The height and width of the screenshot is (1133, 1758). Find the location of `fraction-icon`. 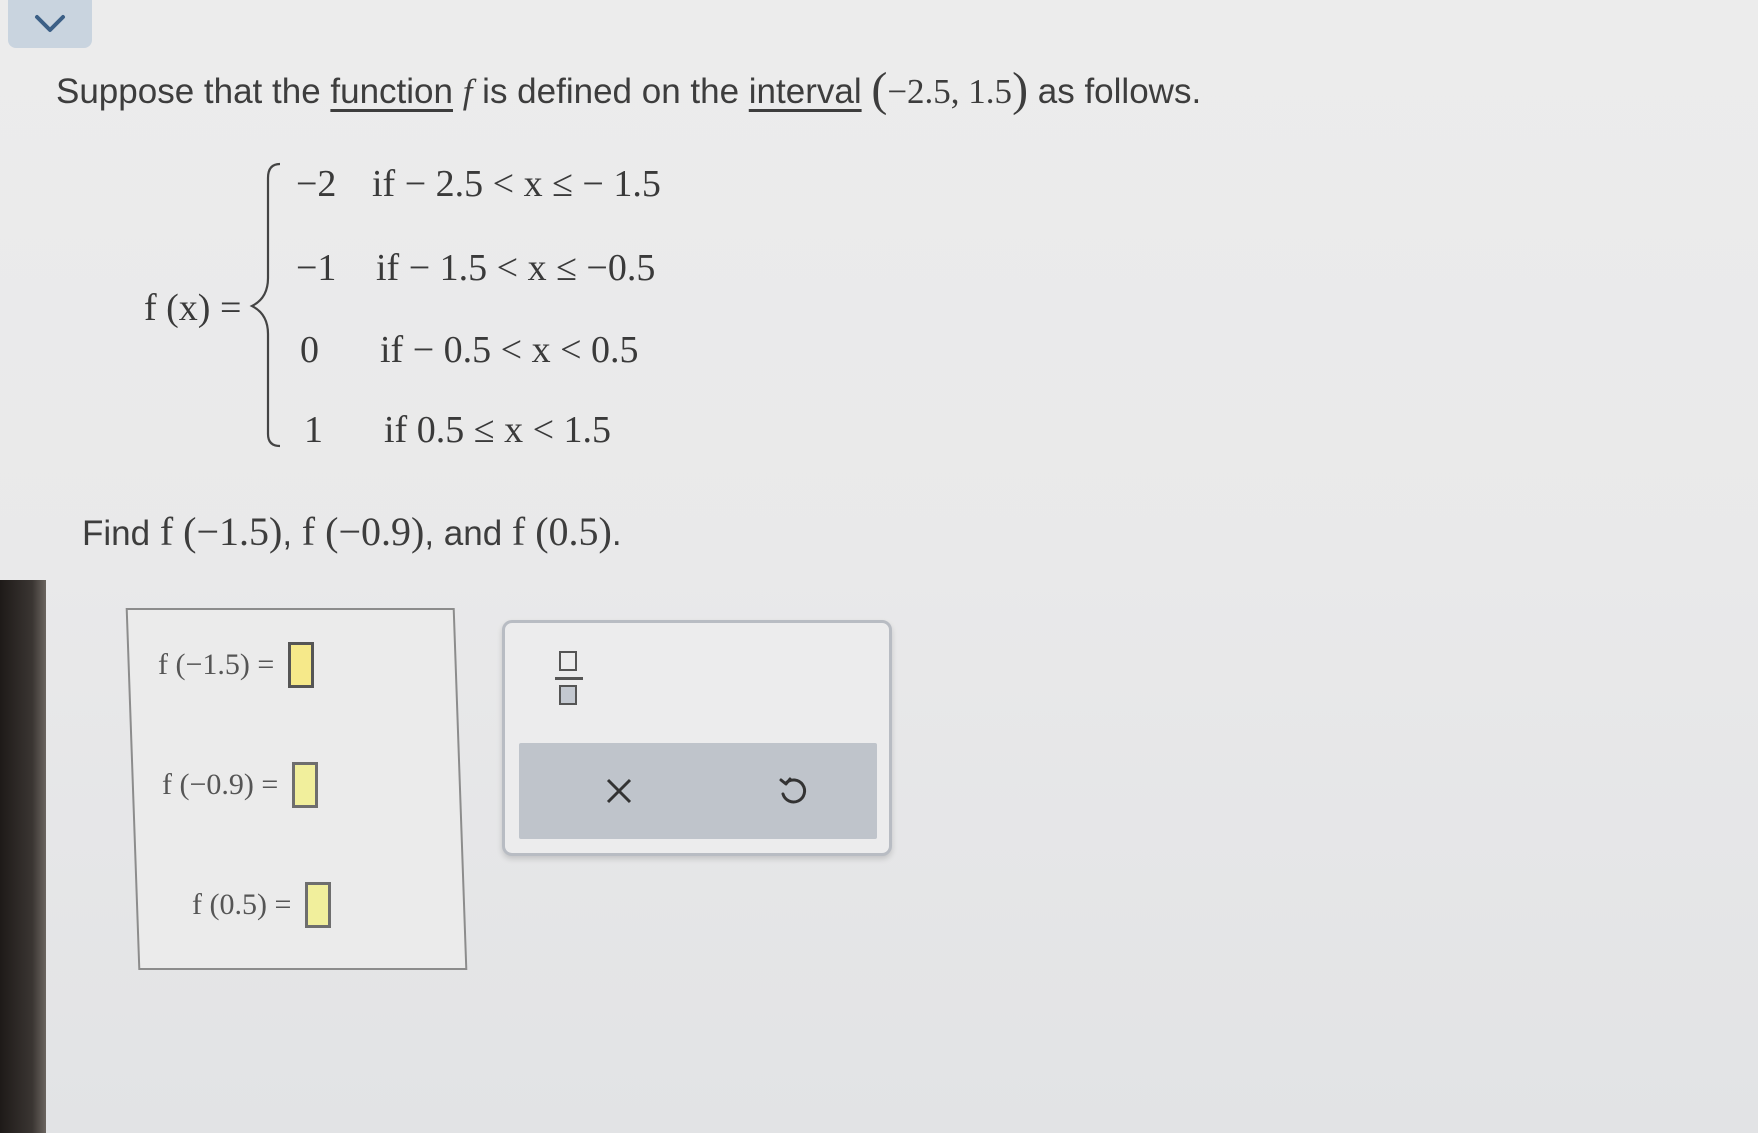

fraction-icon is located at coordinates (568, 661).